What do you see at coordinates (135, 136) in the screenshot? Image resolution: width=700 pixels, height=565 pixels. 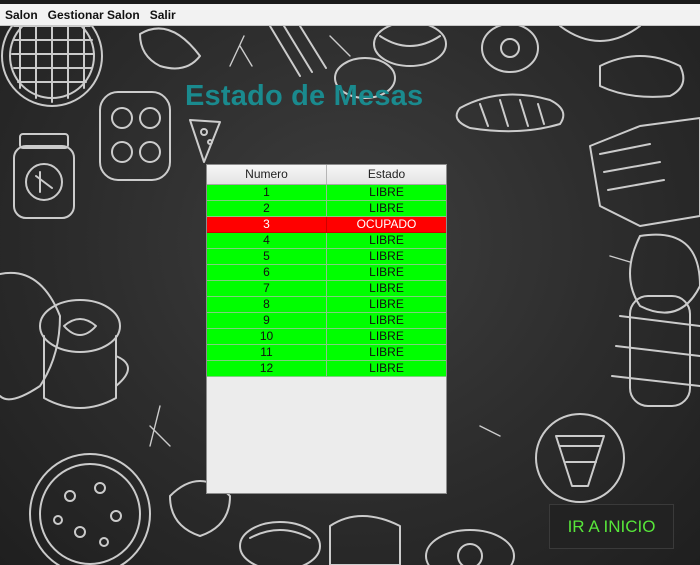 I see `cookie-tray-doodle` at bounding box center [135, 136].